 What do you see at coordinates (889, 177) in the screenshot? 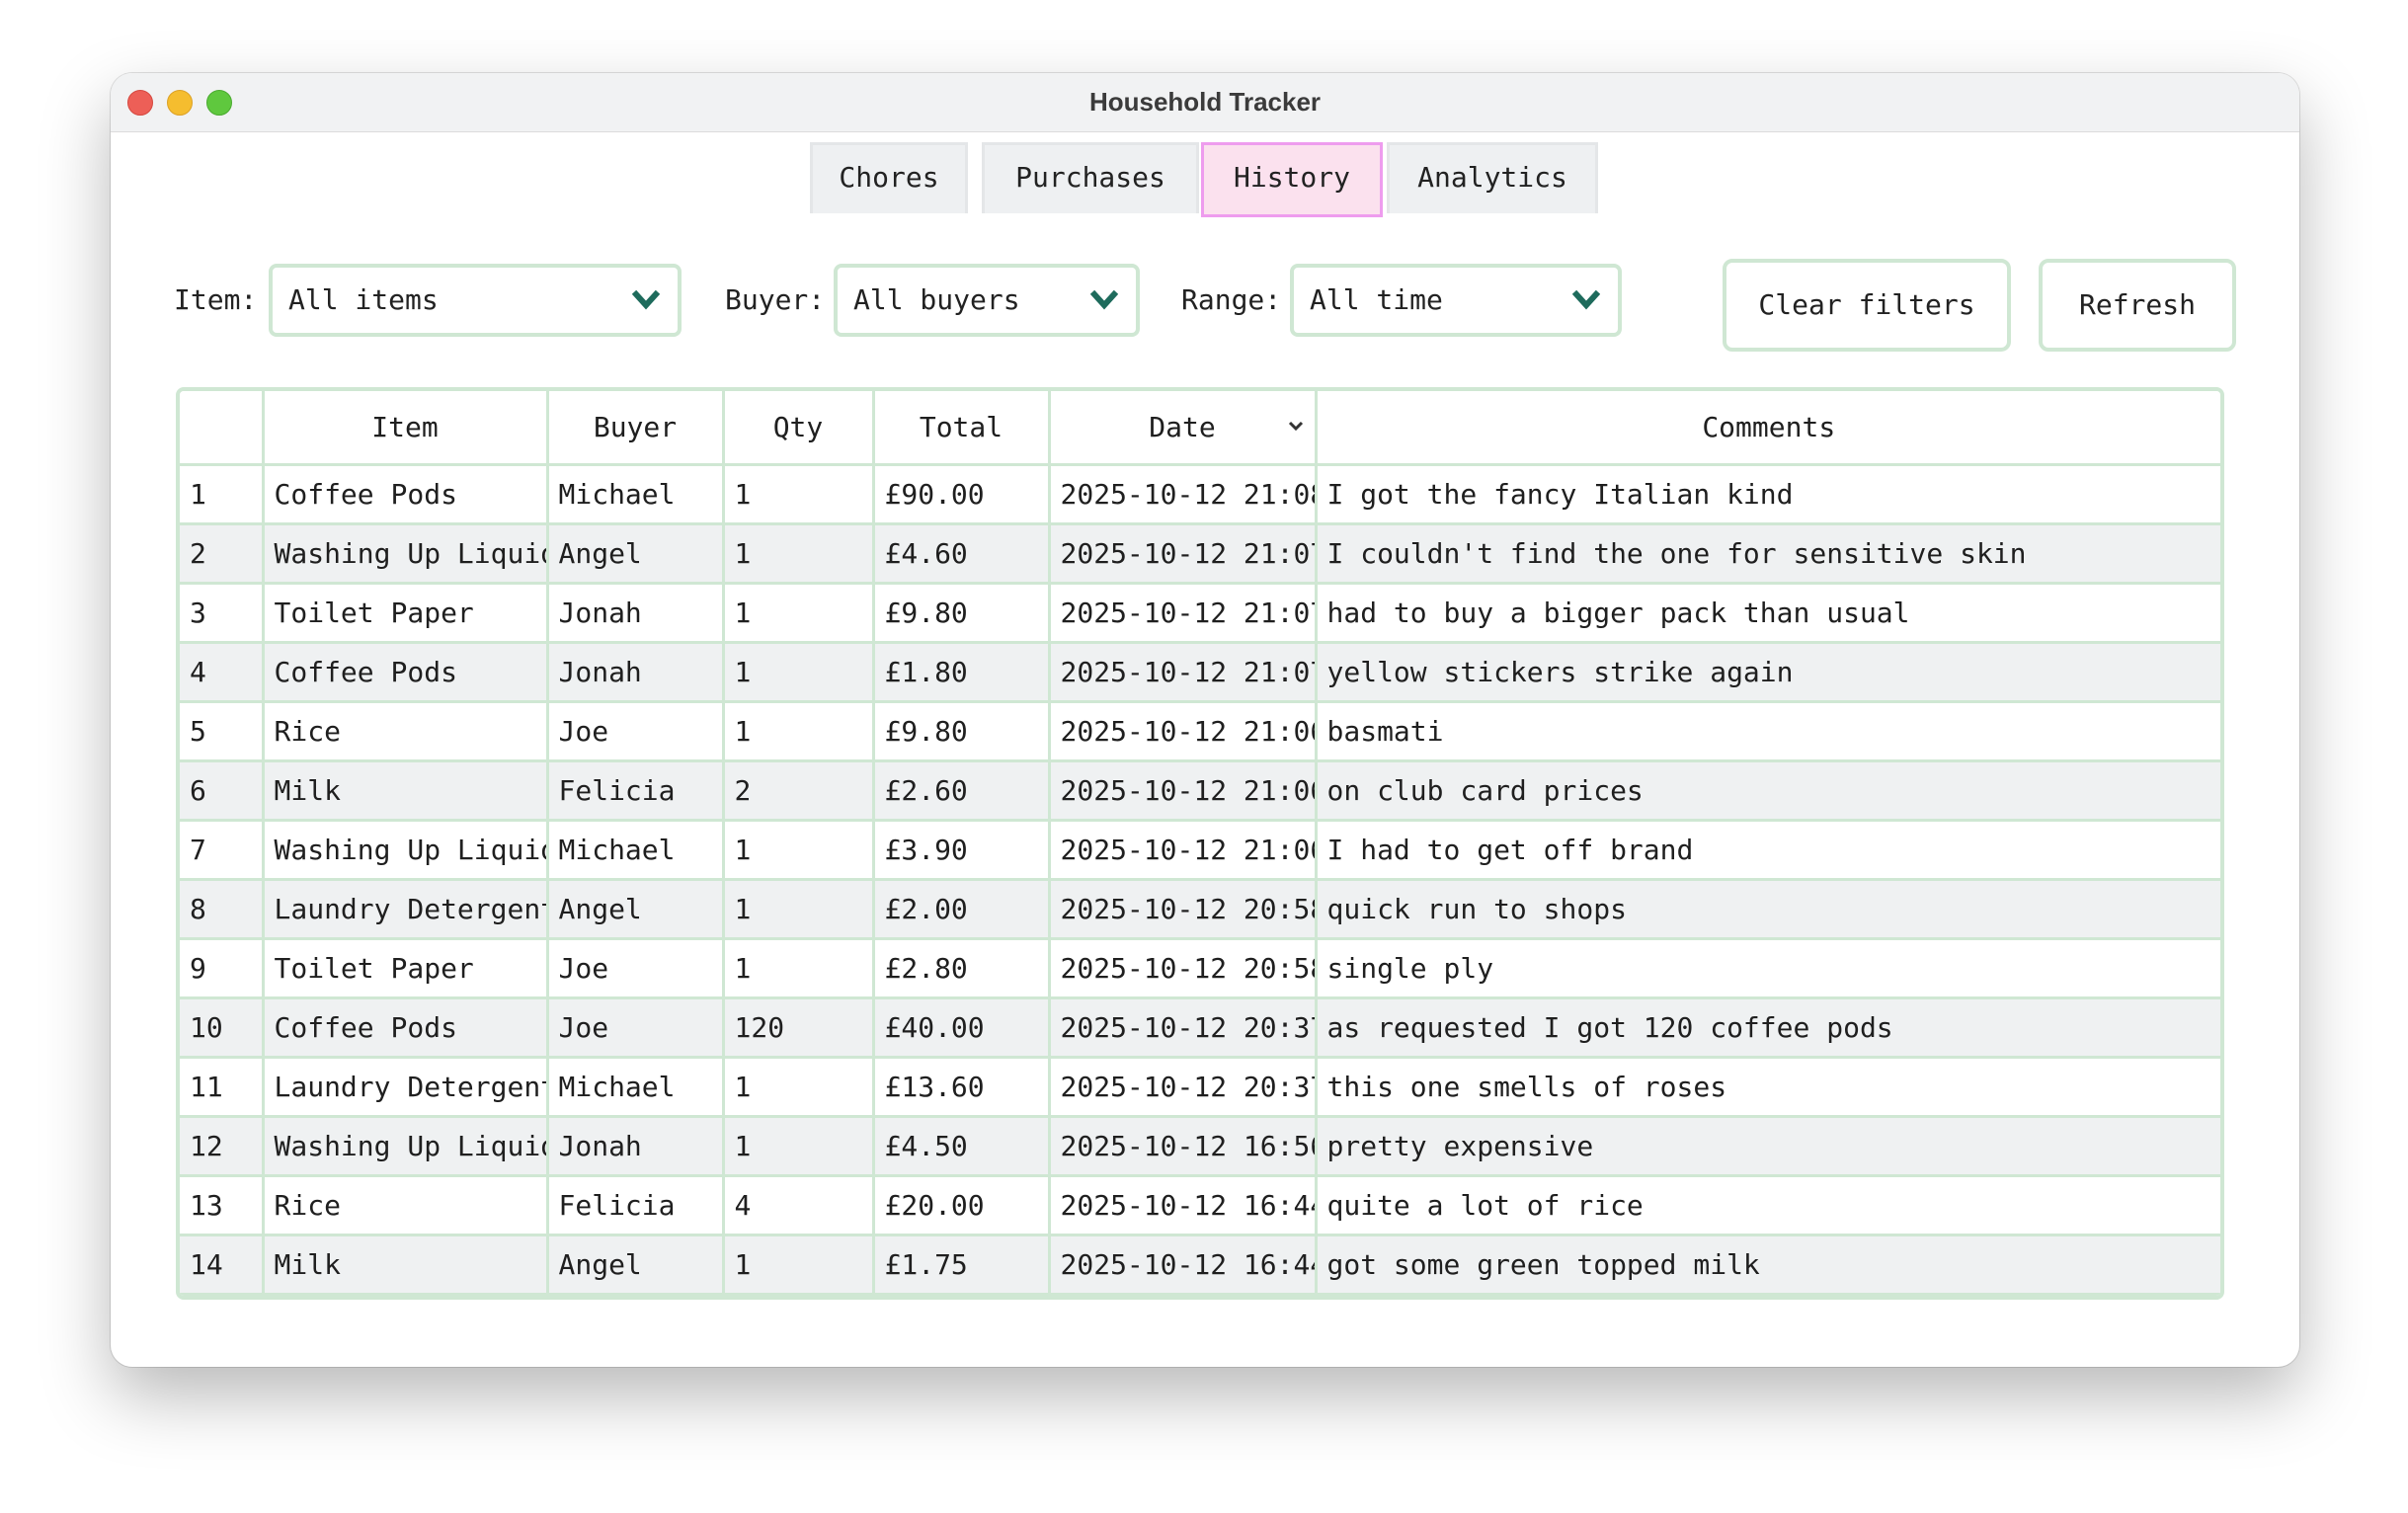
I see `tab-chores: Chores` at bounding box center [889, 177].